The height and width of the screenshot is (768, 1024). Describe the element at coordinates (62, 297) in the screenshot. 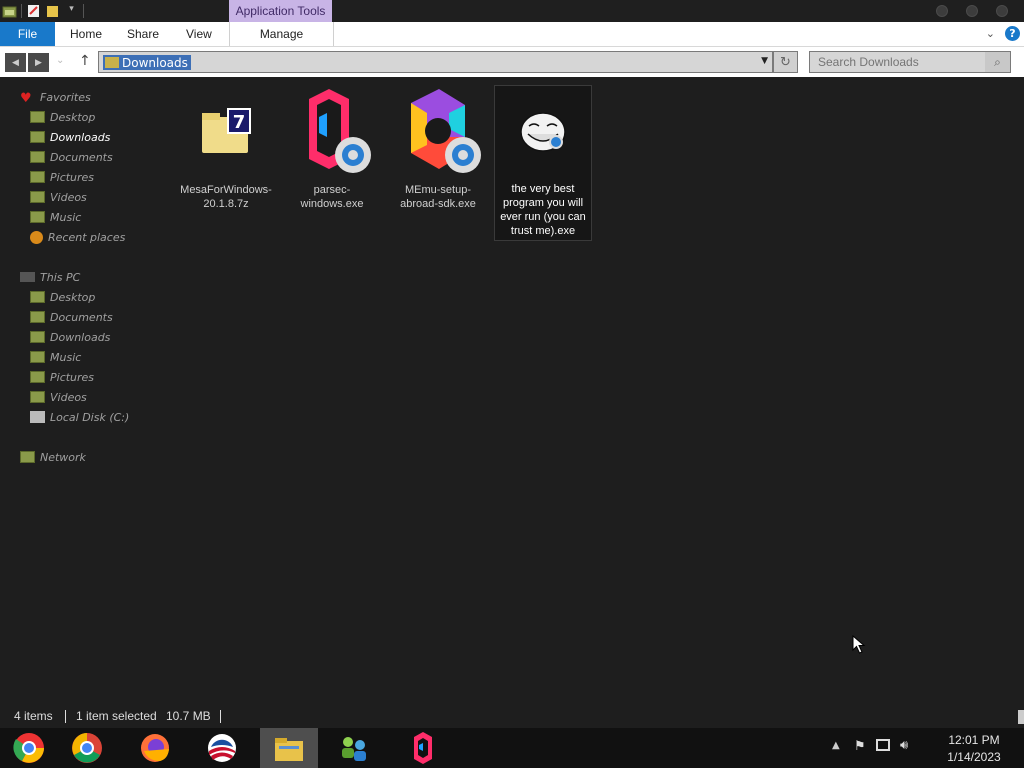

I see `sidebar-item-pc-desktop: Desktop` at that location.